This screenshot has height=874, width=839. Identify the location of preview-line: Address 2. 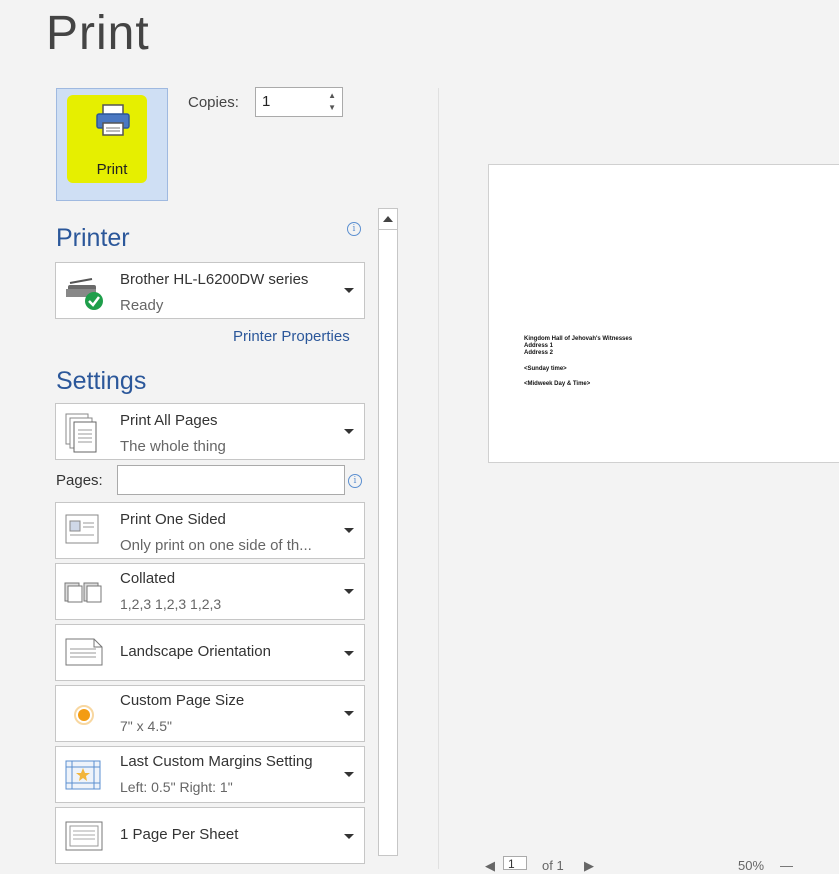
(539, 353).